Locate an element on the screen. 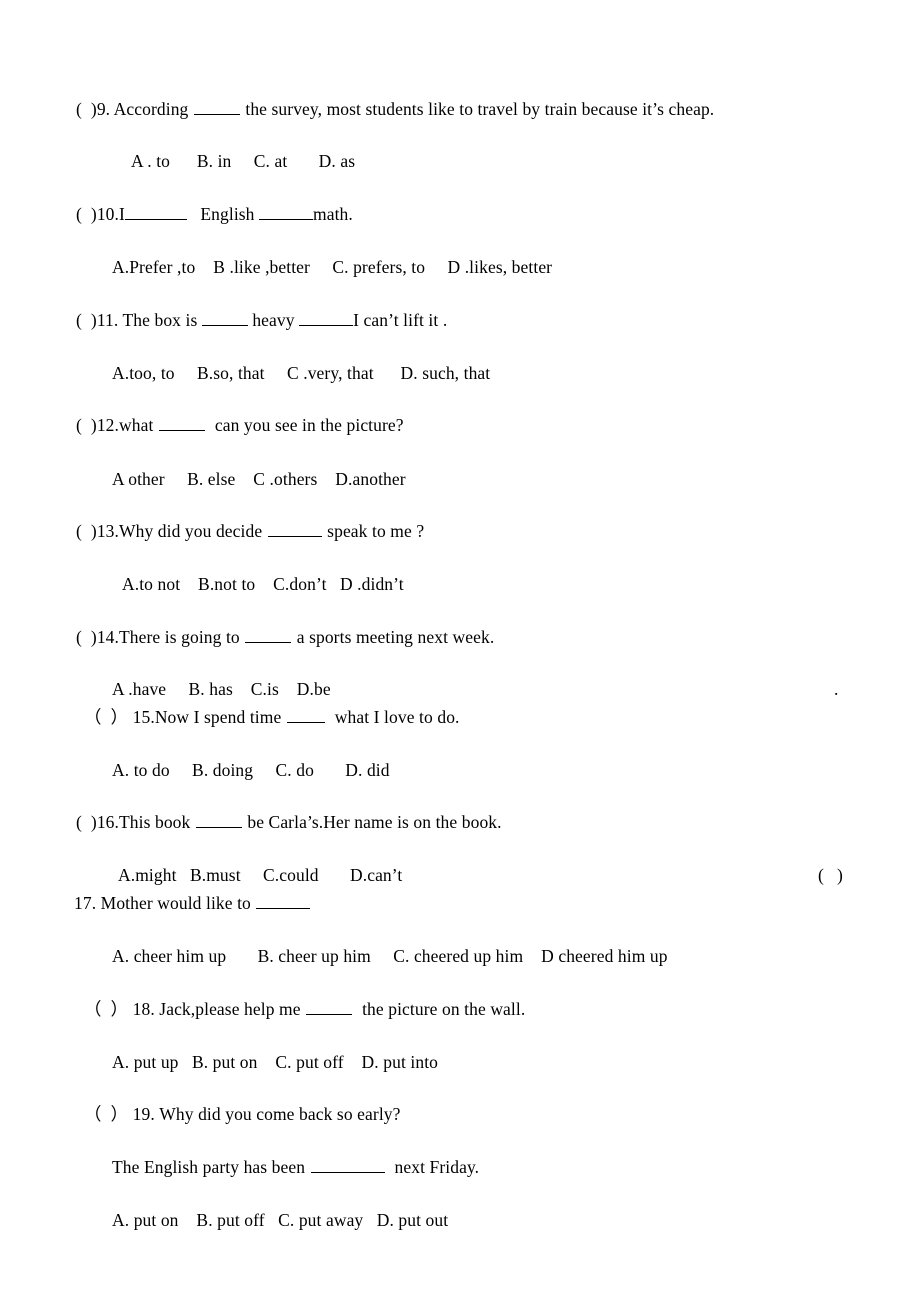 The image size is (920, 1300). question-13-stem: ( )13.Why did you decide speak to me ? is located at coordinates (250, 531).